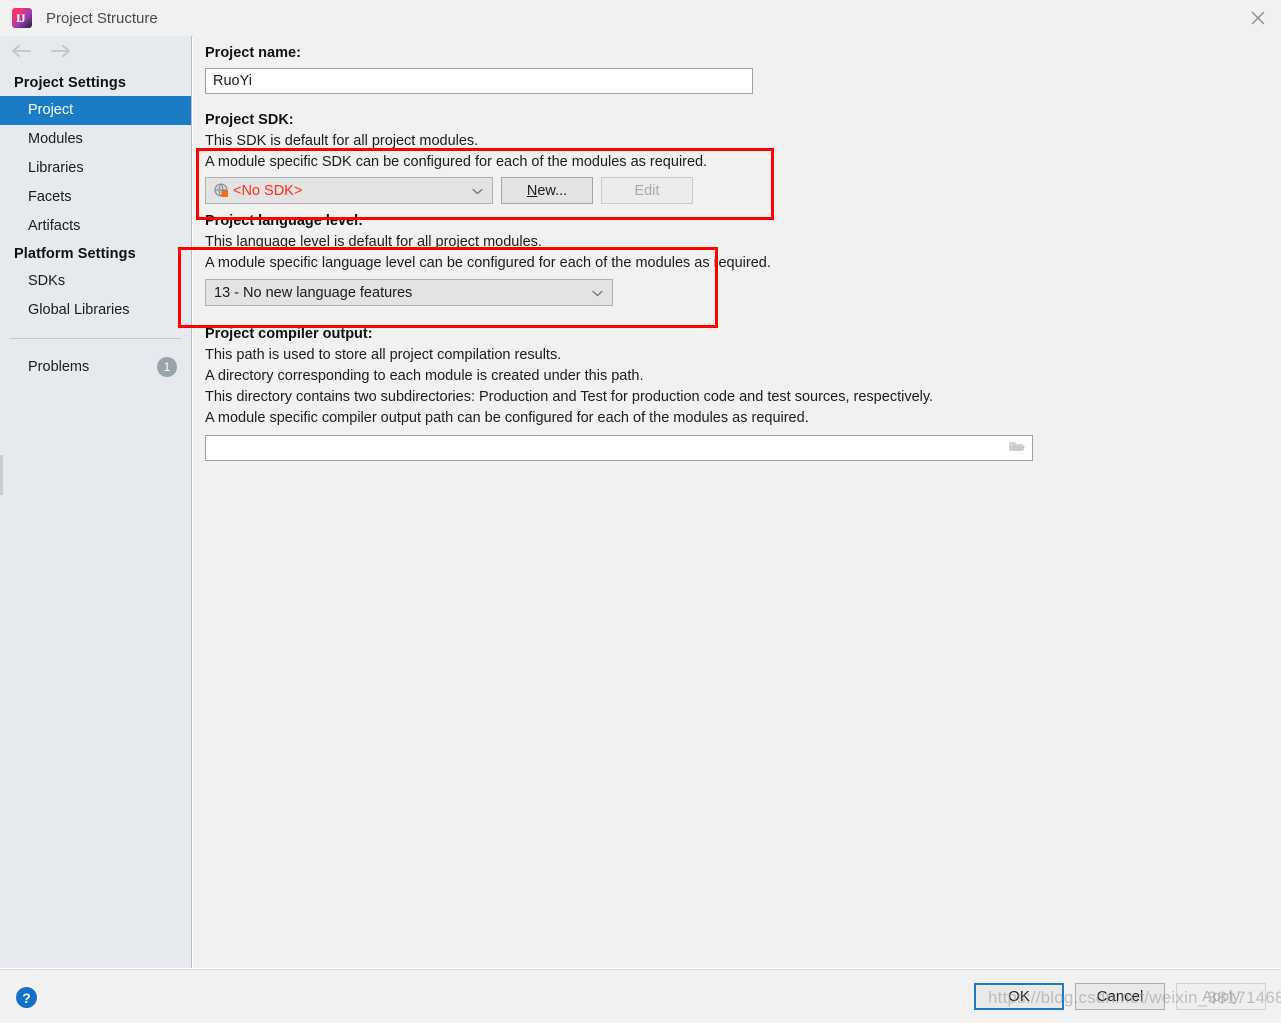 This screenshot has height=1023, width=1281. What do you see at coordinates (95, 168) in the screenshot?
I see `sidebar-item-libraries: Libraries` at bounding box center [95, 168].